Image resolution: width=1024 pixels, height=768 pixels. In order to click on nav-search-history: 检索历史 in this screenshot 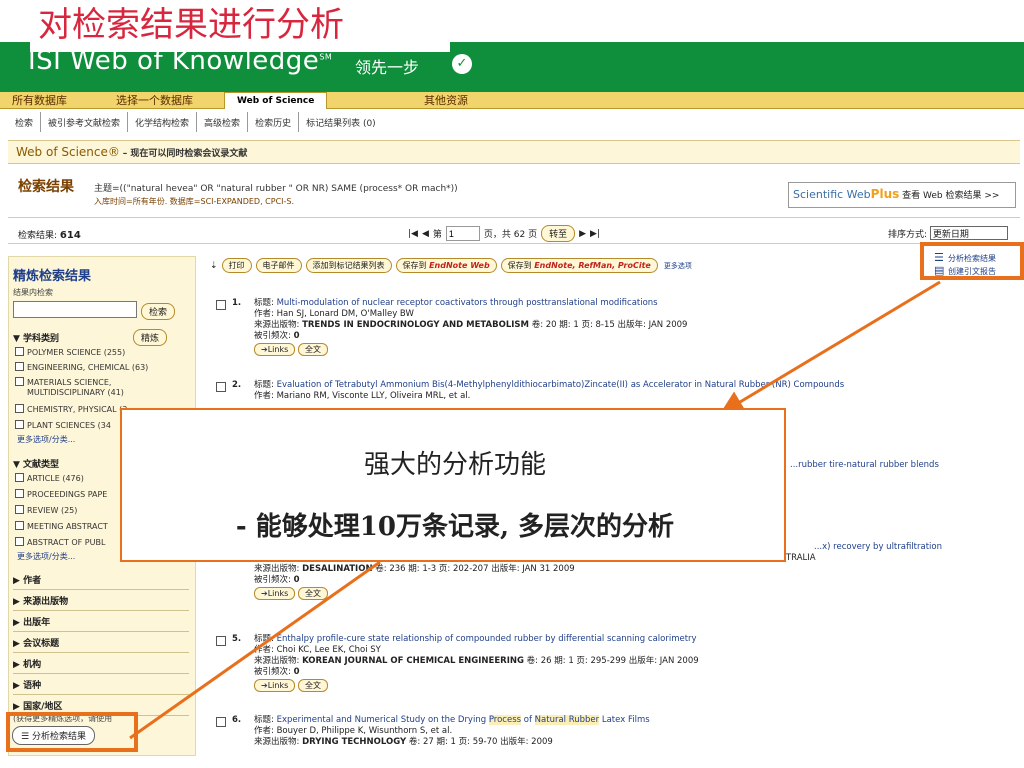, I will do `click(274, 122)`.